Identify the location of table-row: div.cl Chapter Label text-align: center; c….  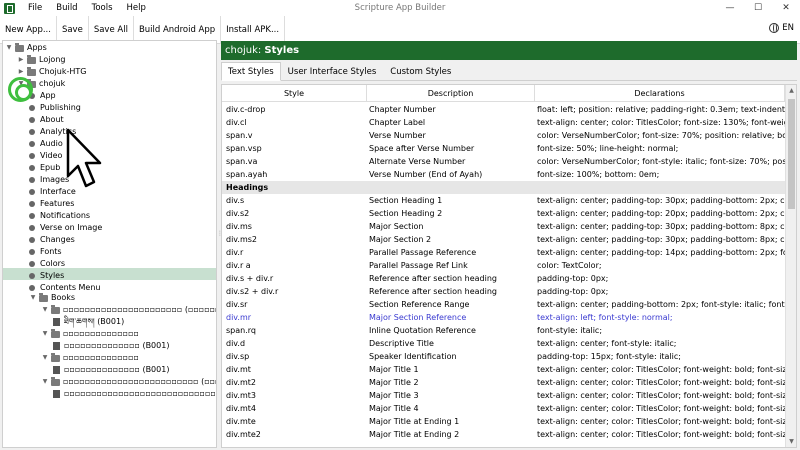
(503, 122).